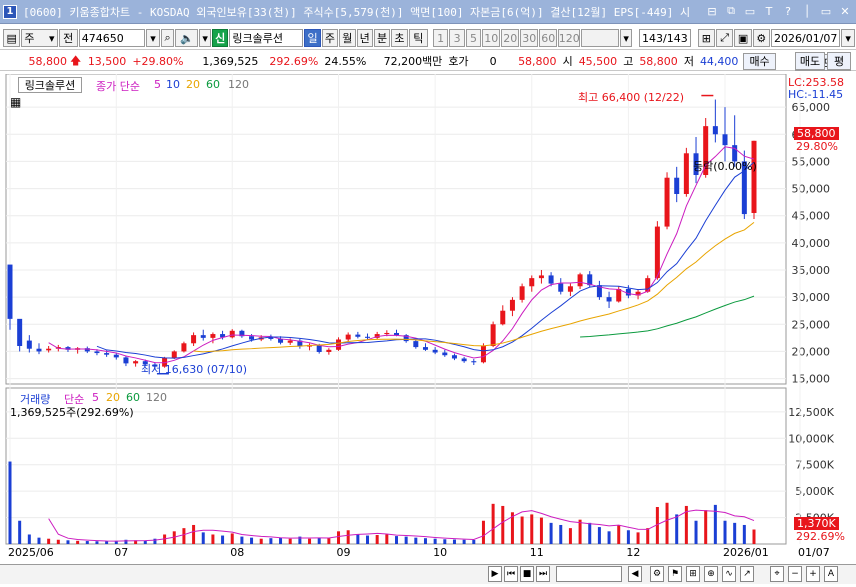 The height and width of the screenshot is (587, 856). Describe the element at coordinates (68, 38) in the screenshot. I see `all-button: 전` at that location.